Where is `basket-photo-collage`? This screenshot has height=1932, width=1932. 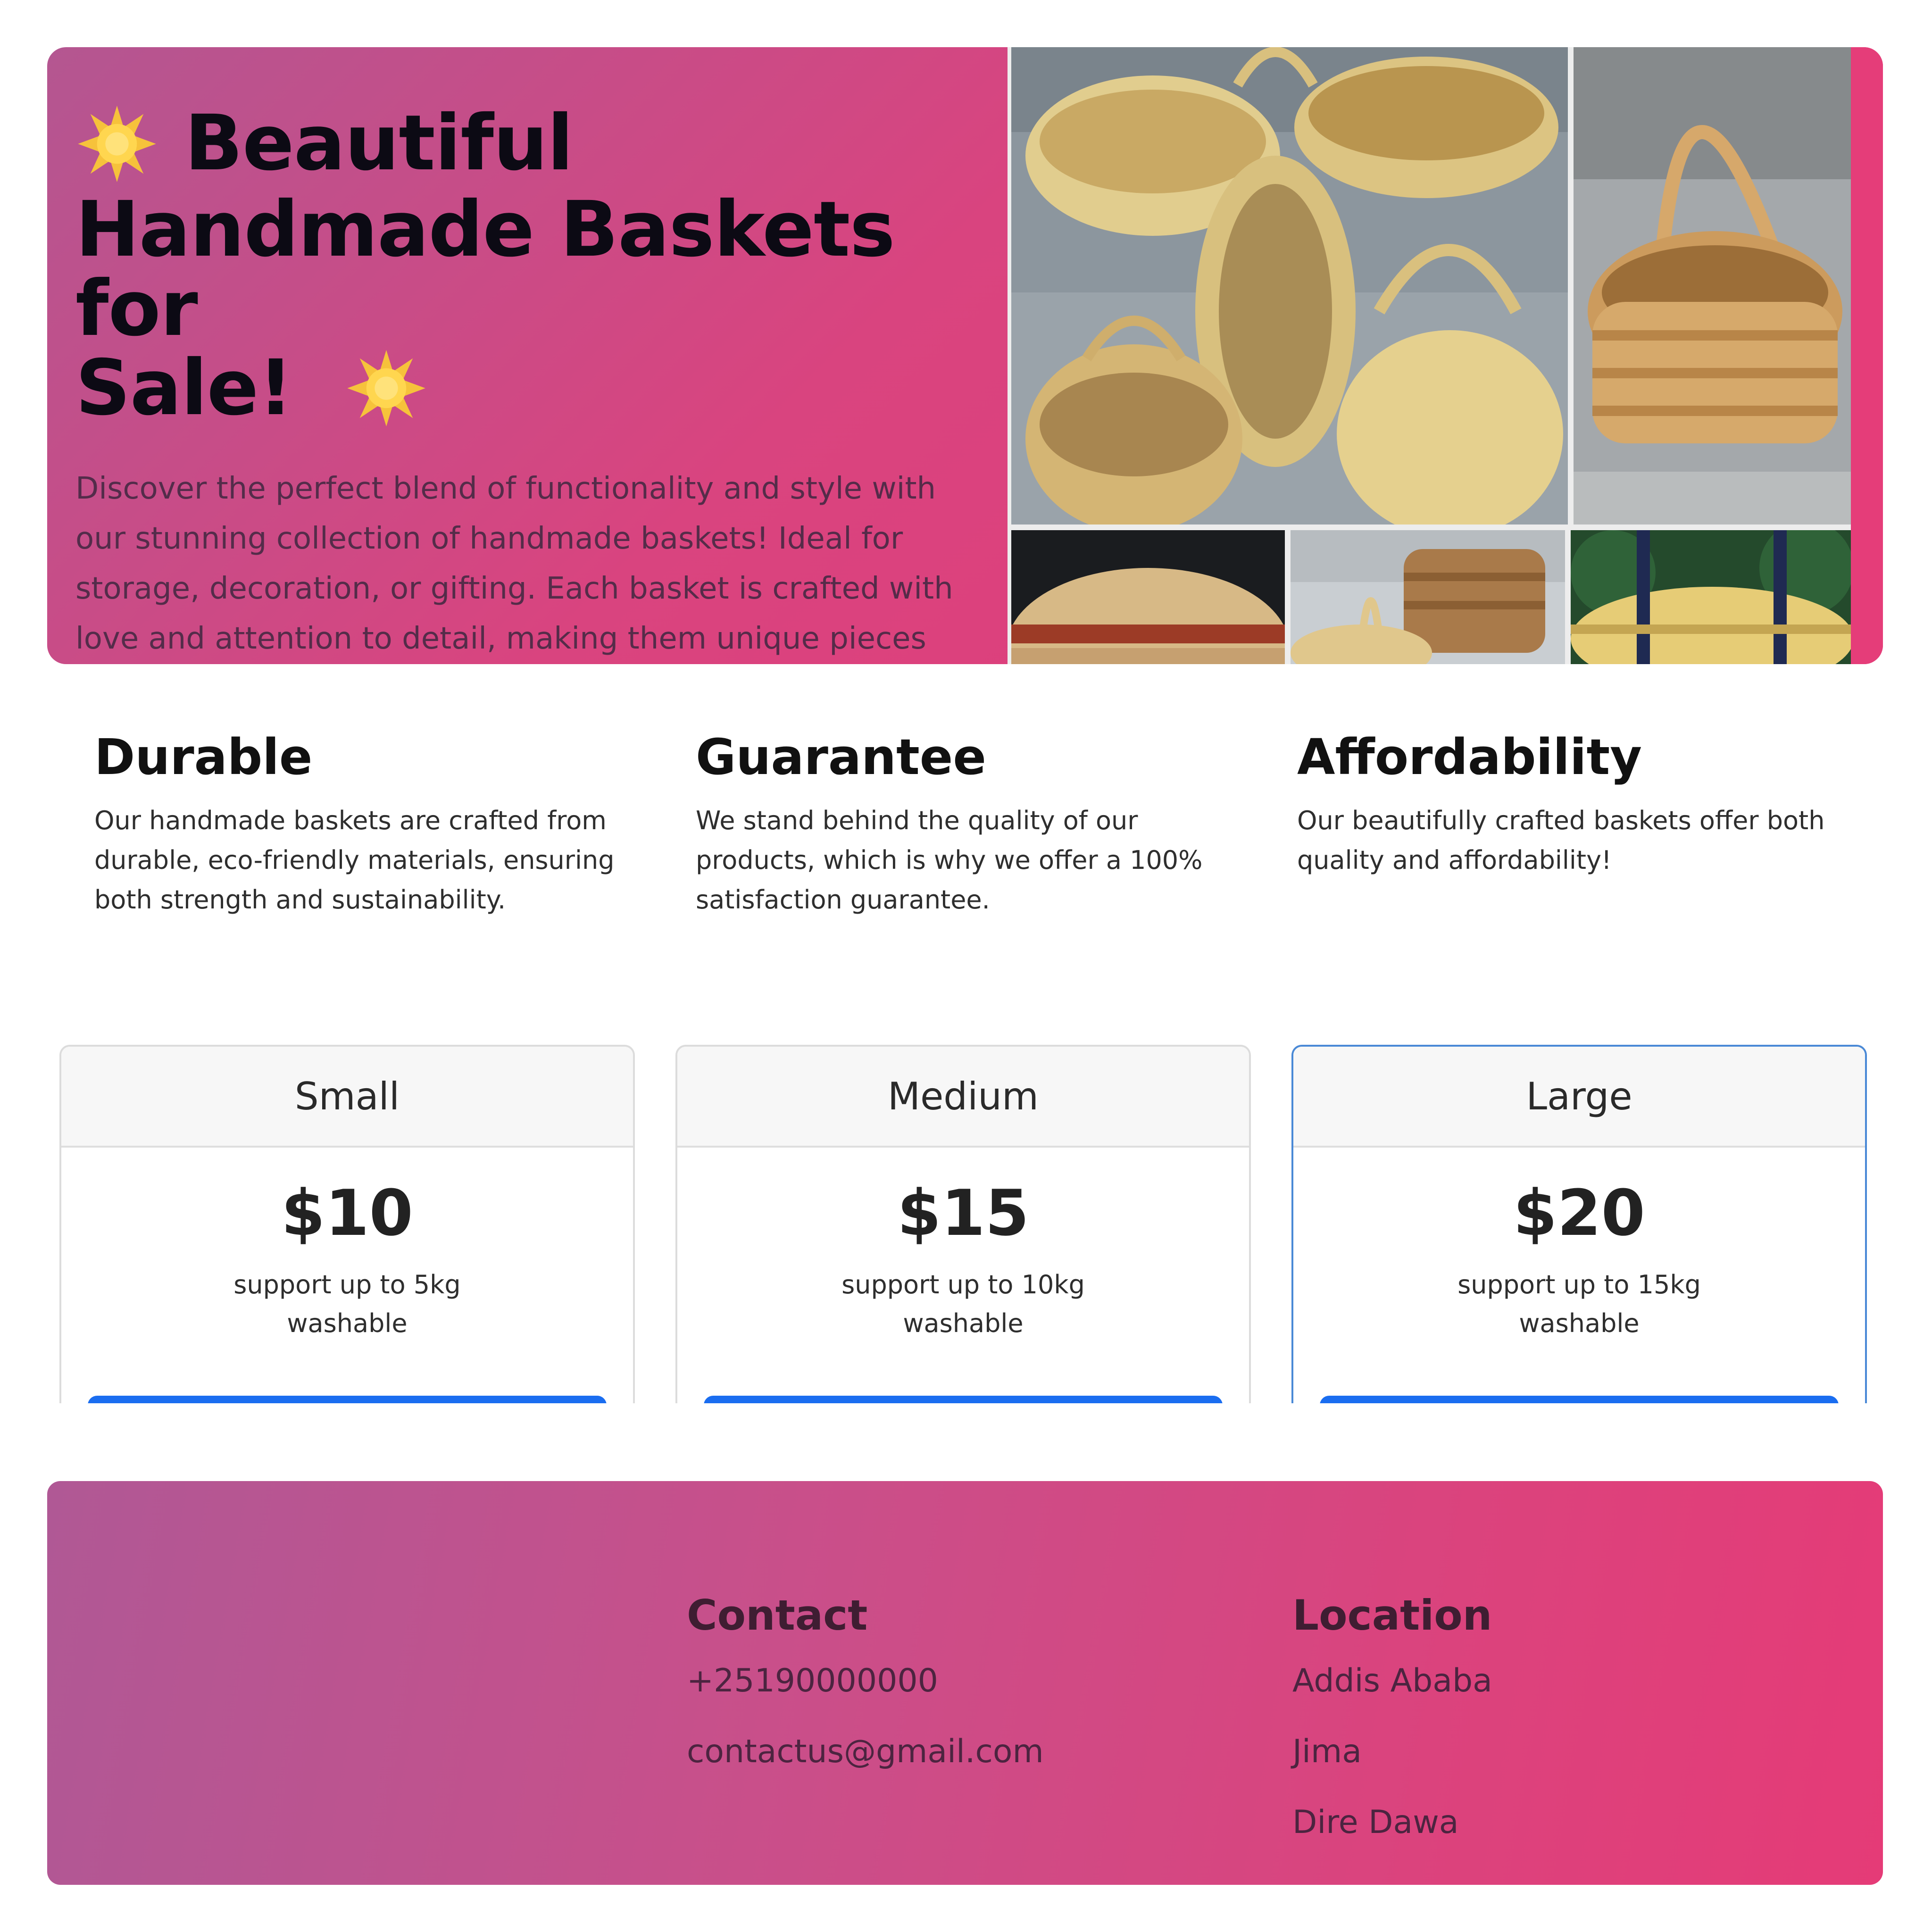
basket-photo-collage is located at coordinates (1429, 355).